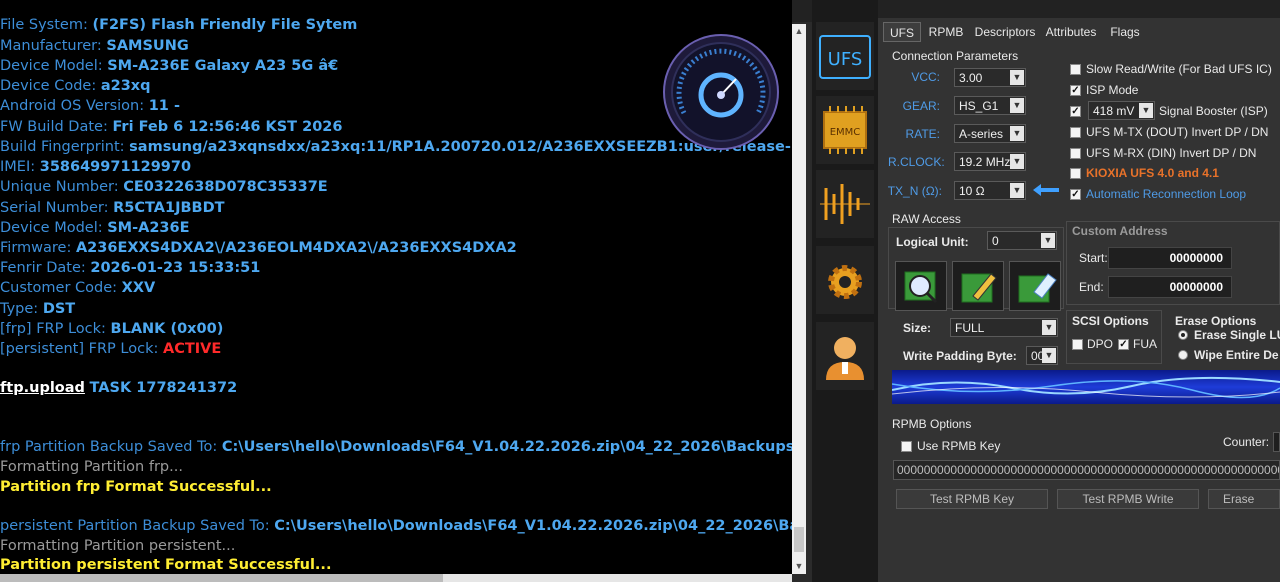 The image size is (1280, 582). Describe the element at coordinates (1246, 442) in the screenshot. I see `counter-label: Counter:` at that location.